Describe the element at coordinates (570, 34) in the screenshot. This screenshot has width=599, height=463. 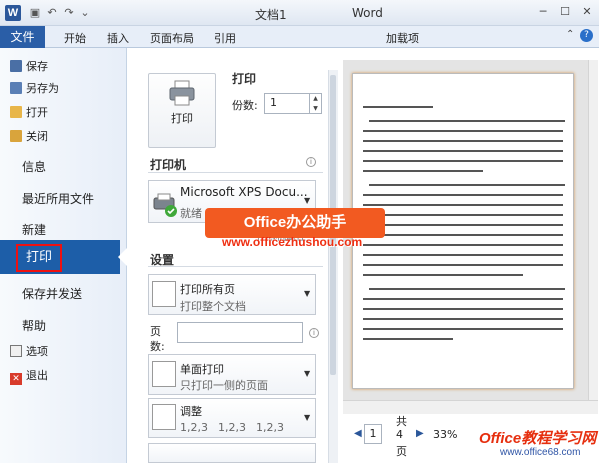
I see `ribbon-collapse-icon: ⌃` at that location.